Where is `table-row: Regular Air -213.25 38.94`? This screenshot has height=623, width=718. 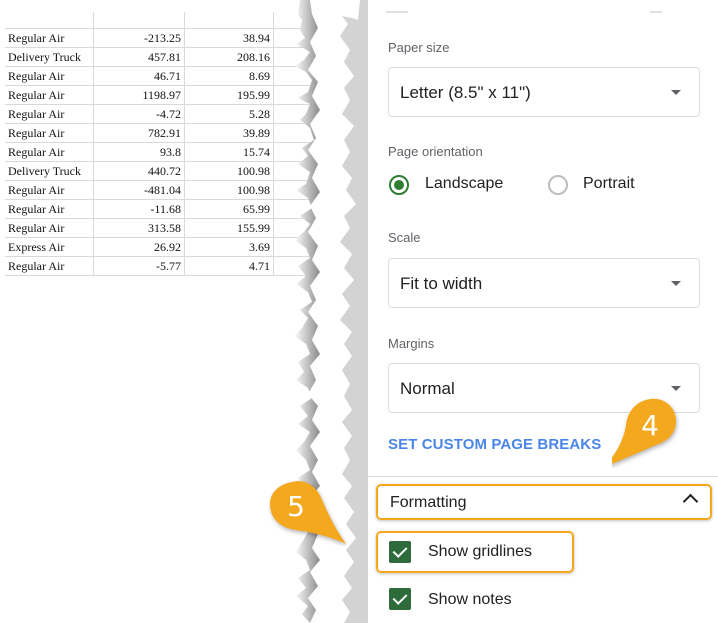
table-row: Regular Air -213.25 38.94 is located at coordinates (157, 38).